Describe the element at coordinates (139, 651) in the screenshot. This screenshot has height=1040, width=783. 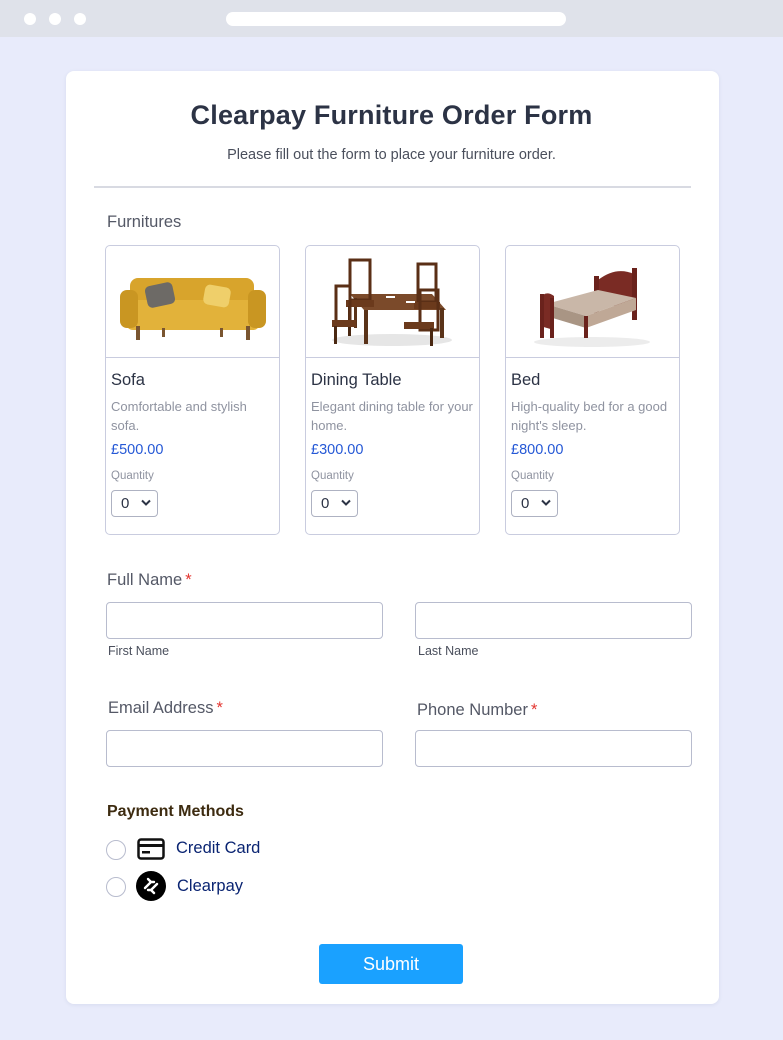
I see `first-name-sublabel: First Name` at that location.